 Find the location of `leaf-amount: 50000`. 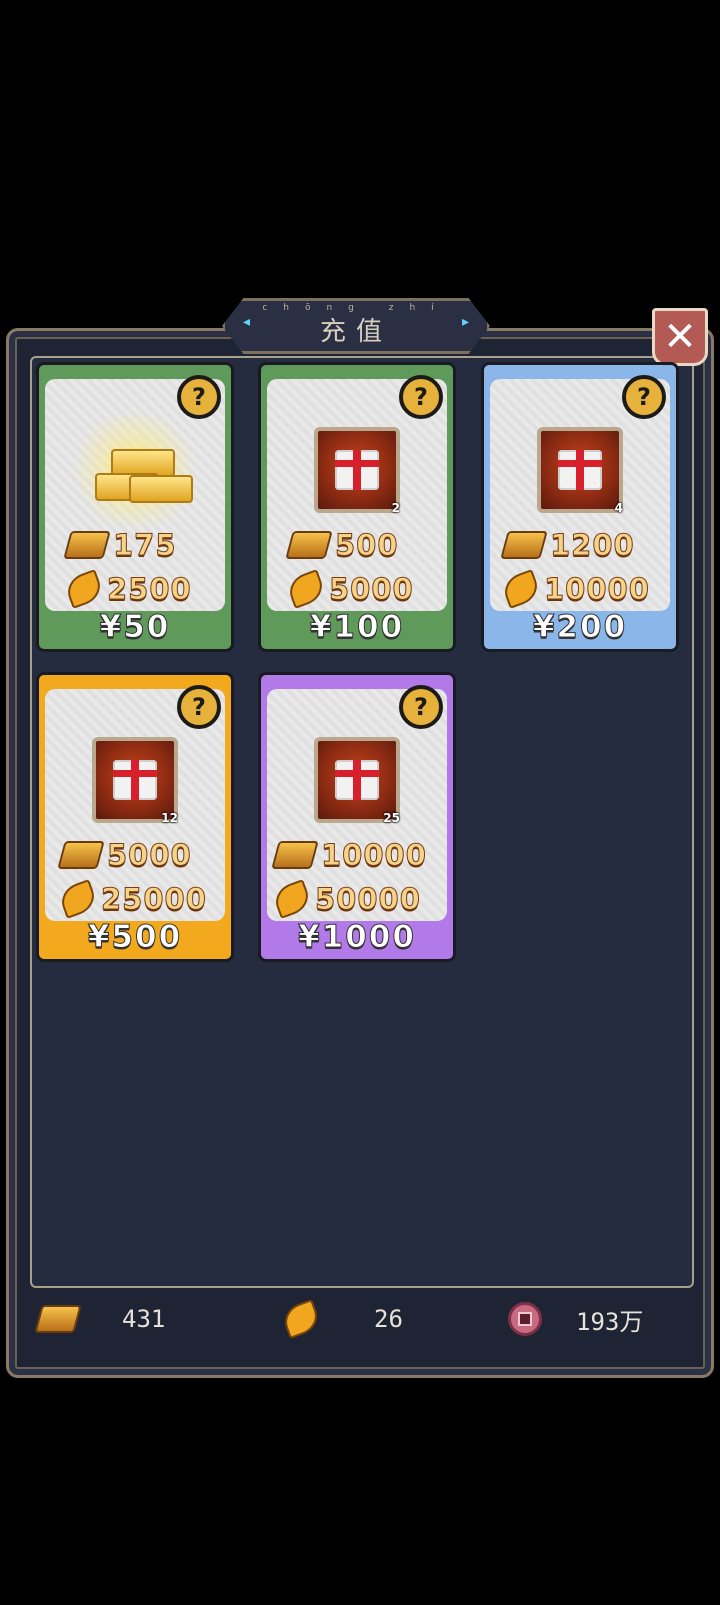

leaf-amount: 50000 is located at coordinates (368, 899).